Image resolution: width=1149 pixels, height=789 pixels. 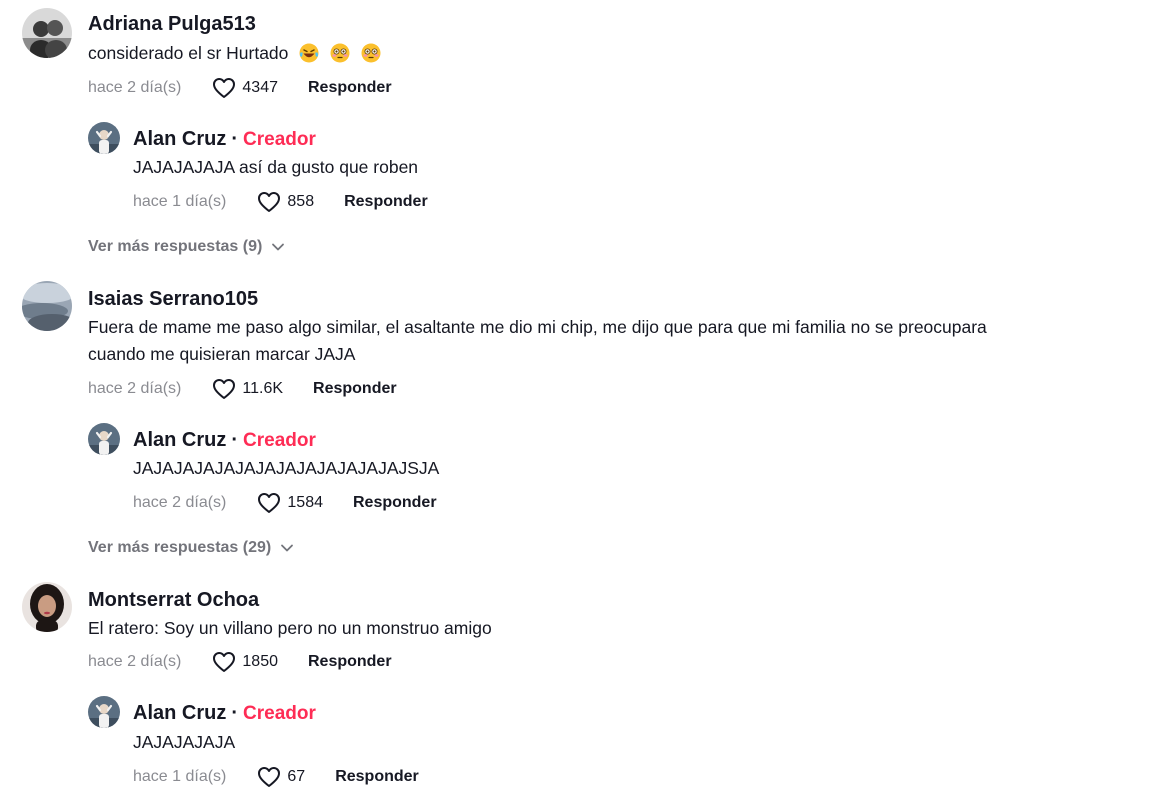 I want to click on view-more-replies-button: Ver más respuestas (9), so click(x=186, y=247).